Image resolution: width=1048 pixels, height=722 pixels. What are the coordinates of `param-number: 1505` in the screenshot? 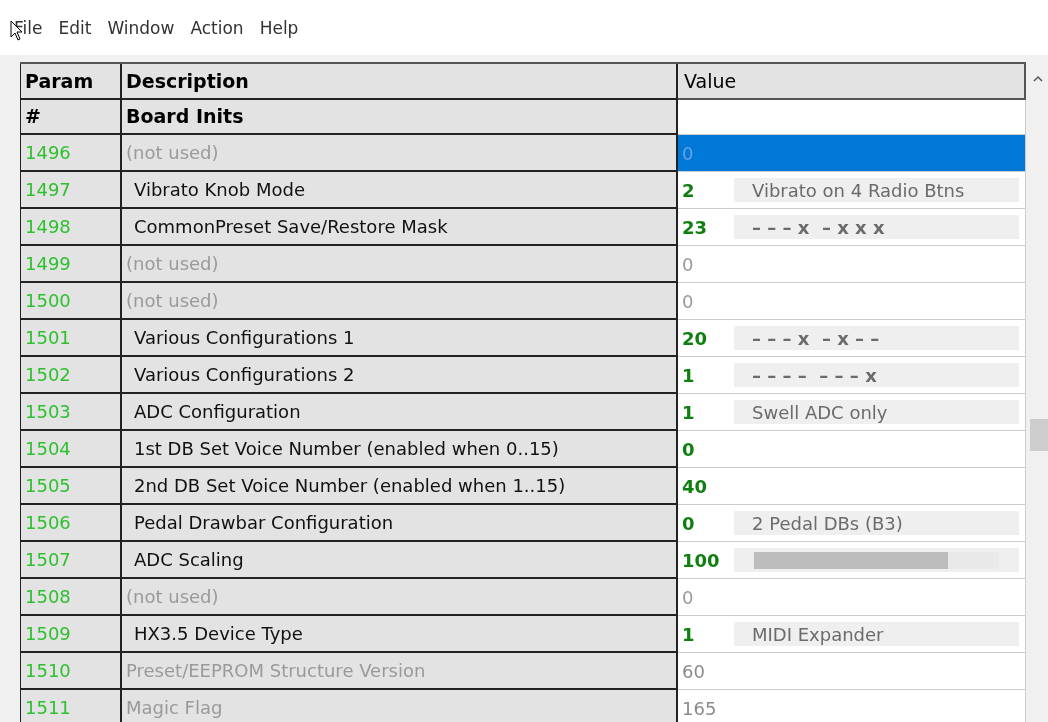 It's located at (71, 486).